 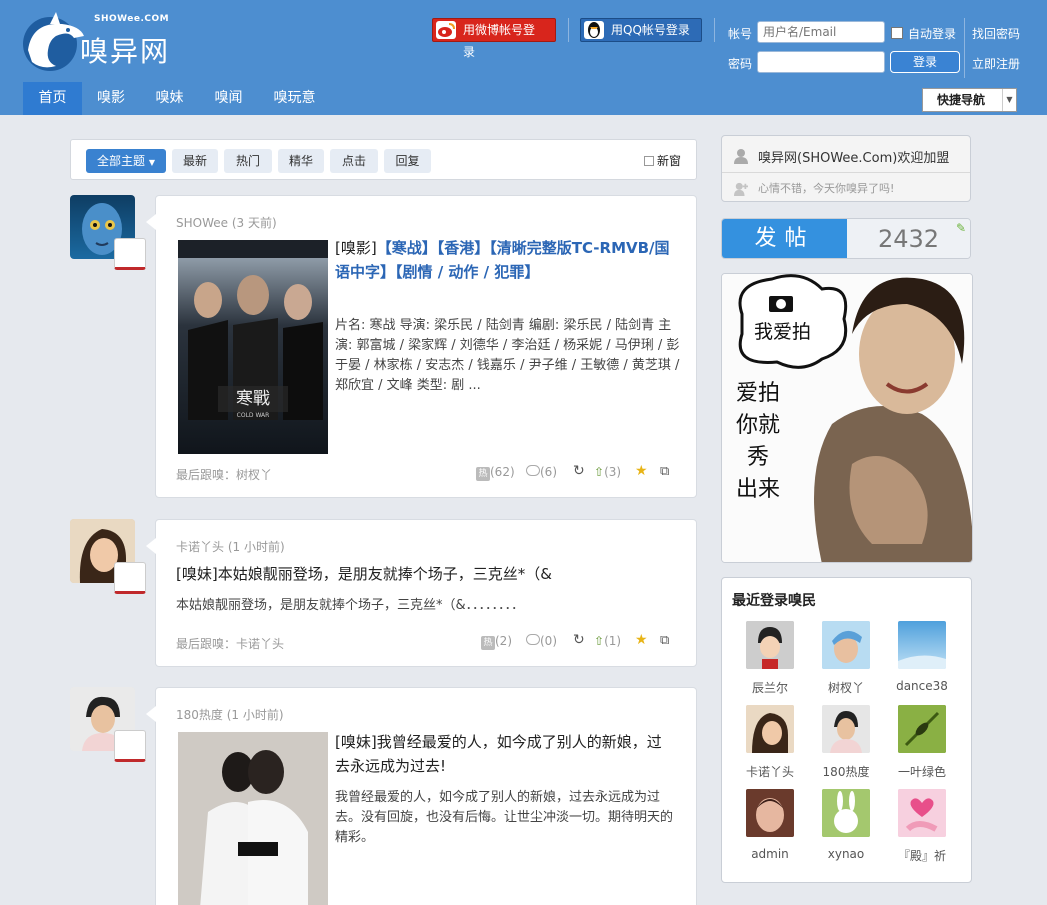 What do you see at coordinates (226, 222) in the screenshot?
I see `post-author: SHOWee (3 天前)` at bounding box center [226, 222].